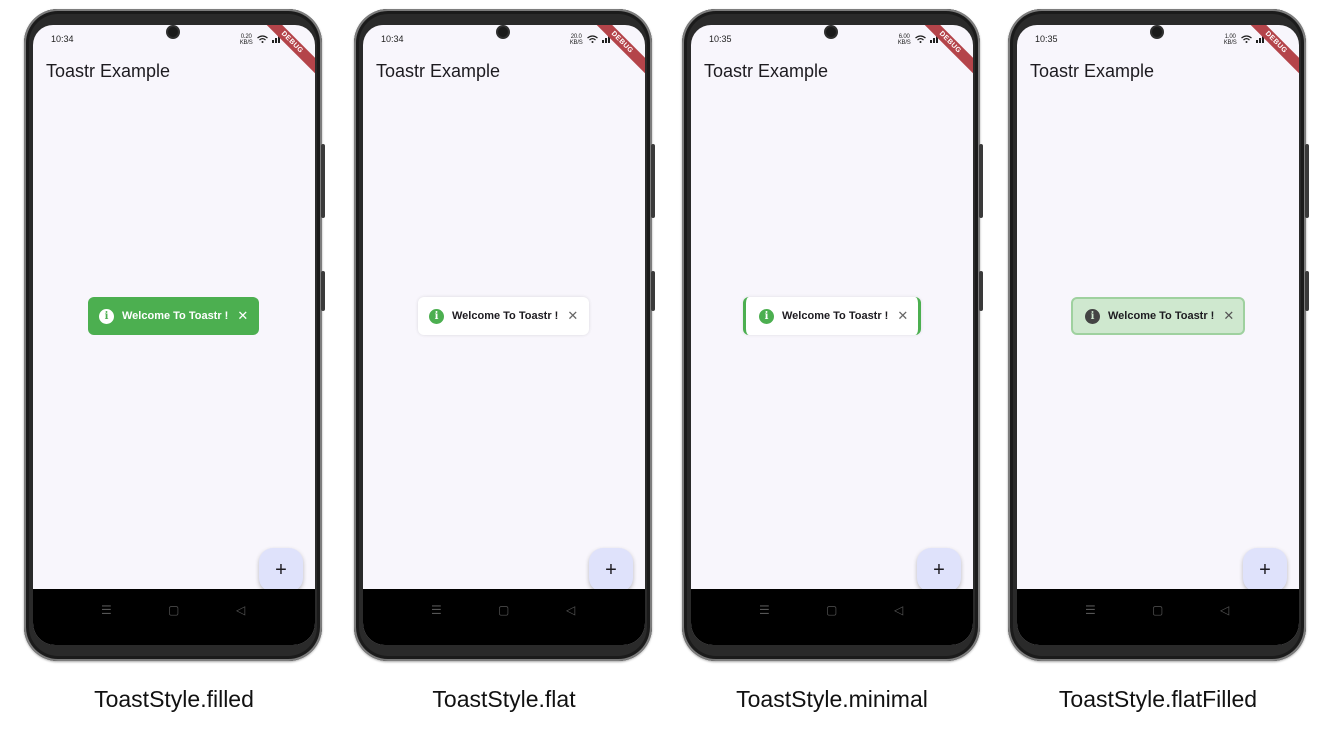 This screenshot has height=729, width=1335. I want to click on style-caption: ToastStyle.minimal, so click(832, 699).